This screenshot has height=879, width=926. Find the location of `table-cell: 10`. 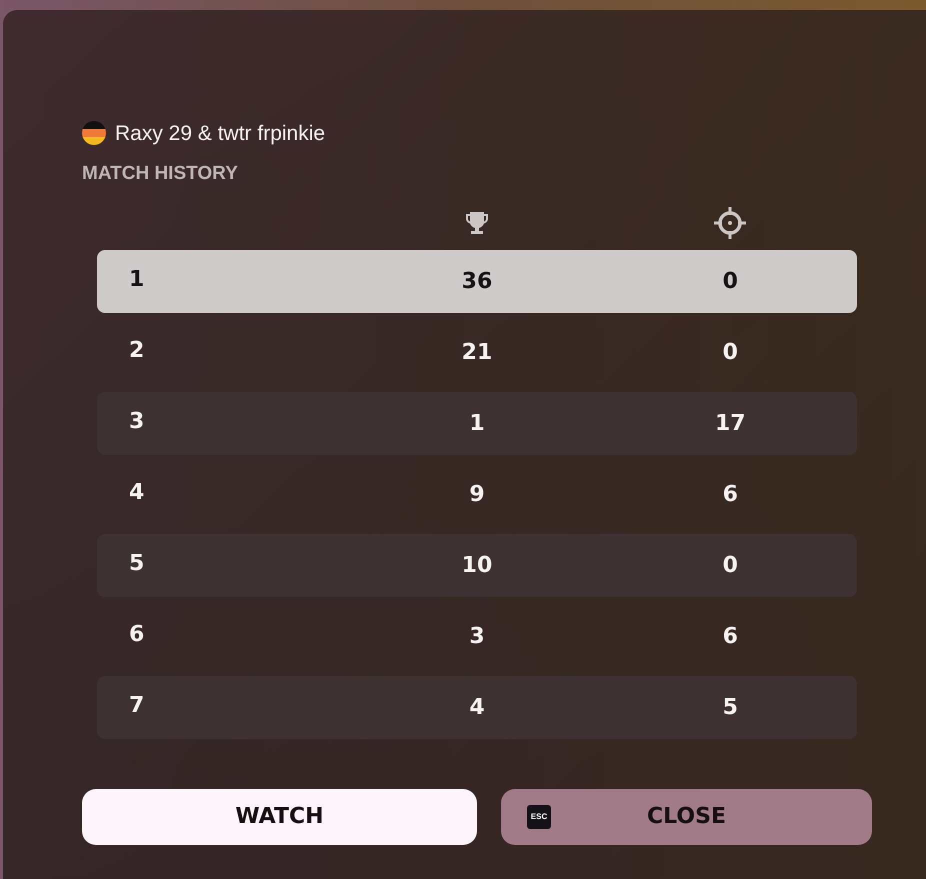

table-cell: 10 is located at coordinates (477, 565).